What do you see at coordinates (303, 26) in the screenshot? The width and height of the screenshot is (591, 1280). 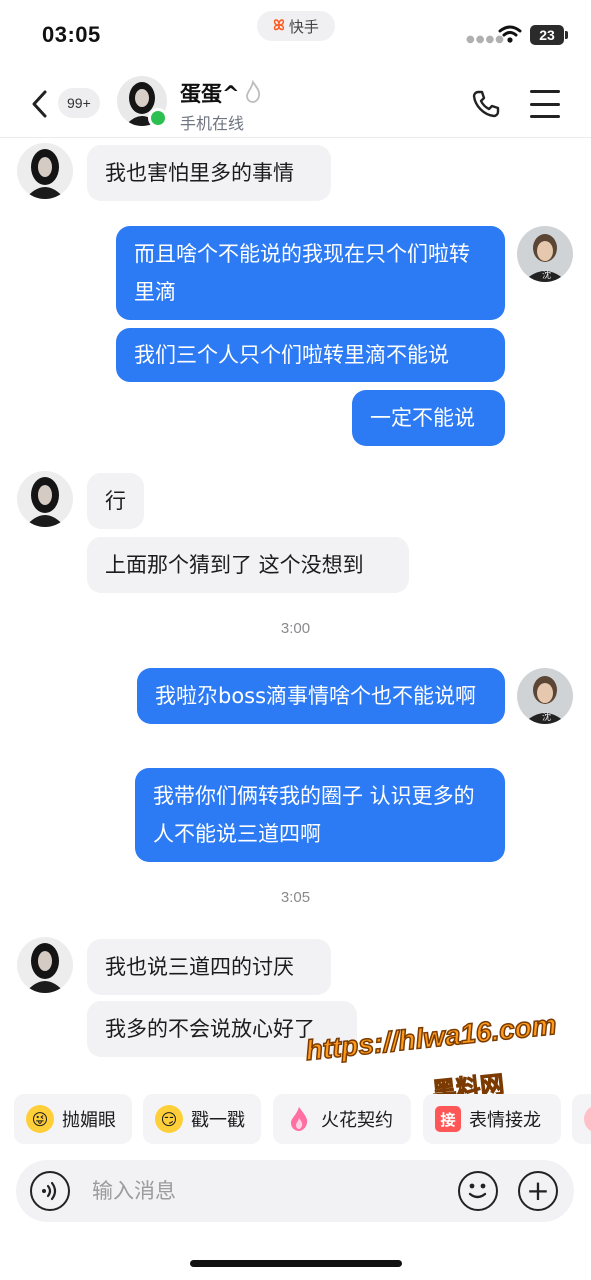 I see `app-name: 快手` at bounding box center [303, 26].